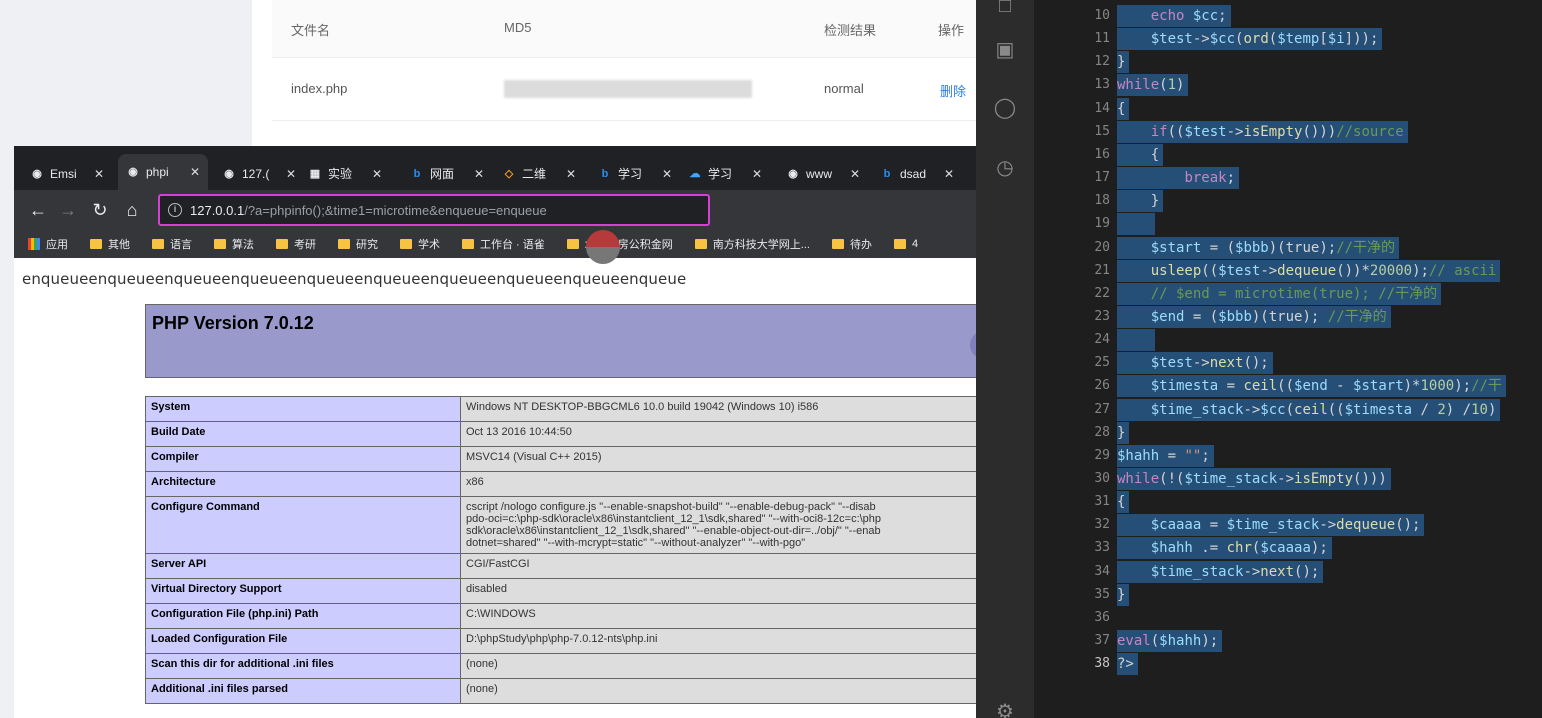 This screenshot has height=718, width=1542. I want to click on bookmark-item: 学术, so click(420, 244).